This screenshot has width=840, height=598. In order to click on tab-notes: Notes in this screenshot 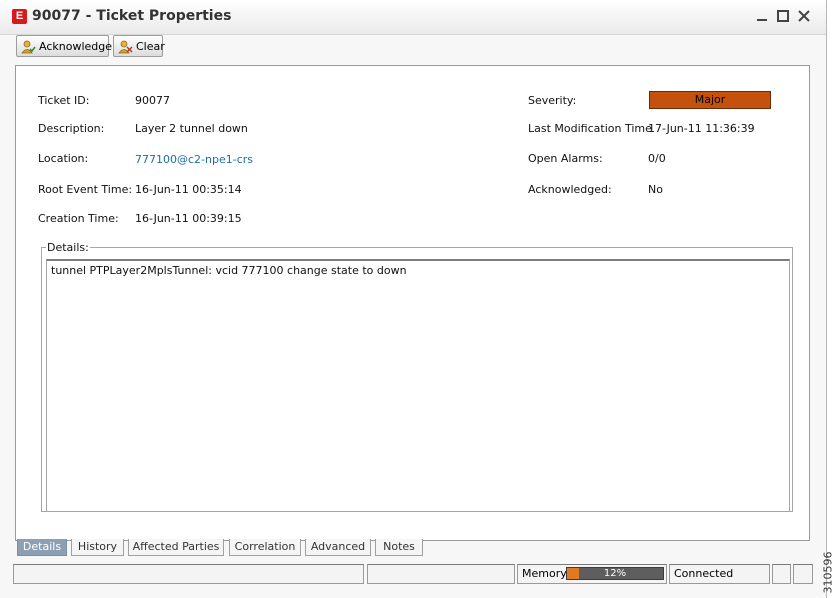, I will do `click(399, 547)`.